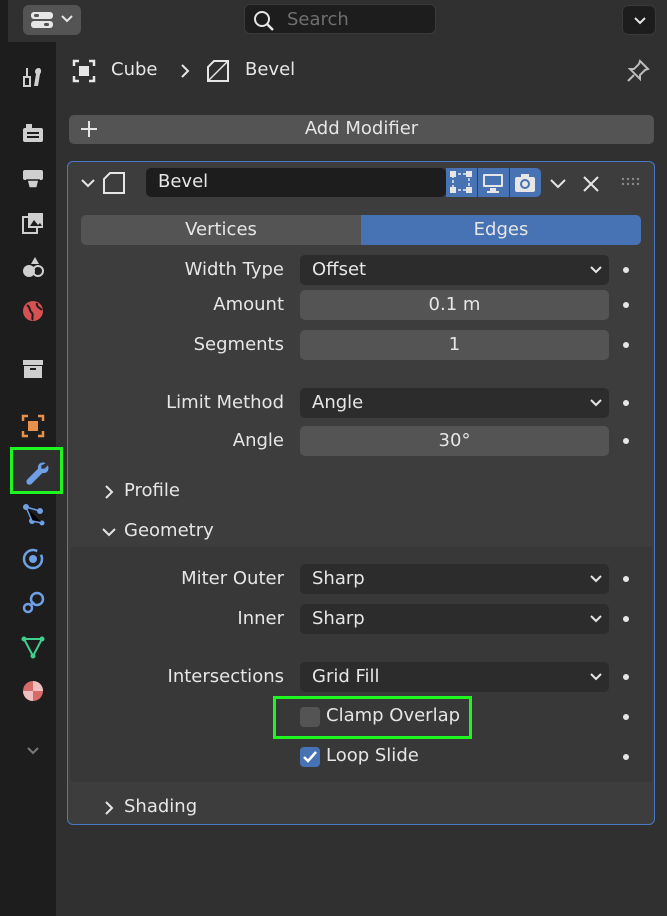 This screenshot has width=667, height=916. What do you see at coordinates (234, 269) in the screenshot?
I see `width-type-label: Width Type` at bounding box center [234, 269].